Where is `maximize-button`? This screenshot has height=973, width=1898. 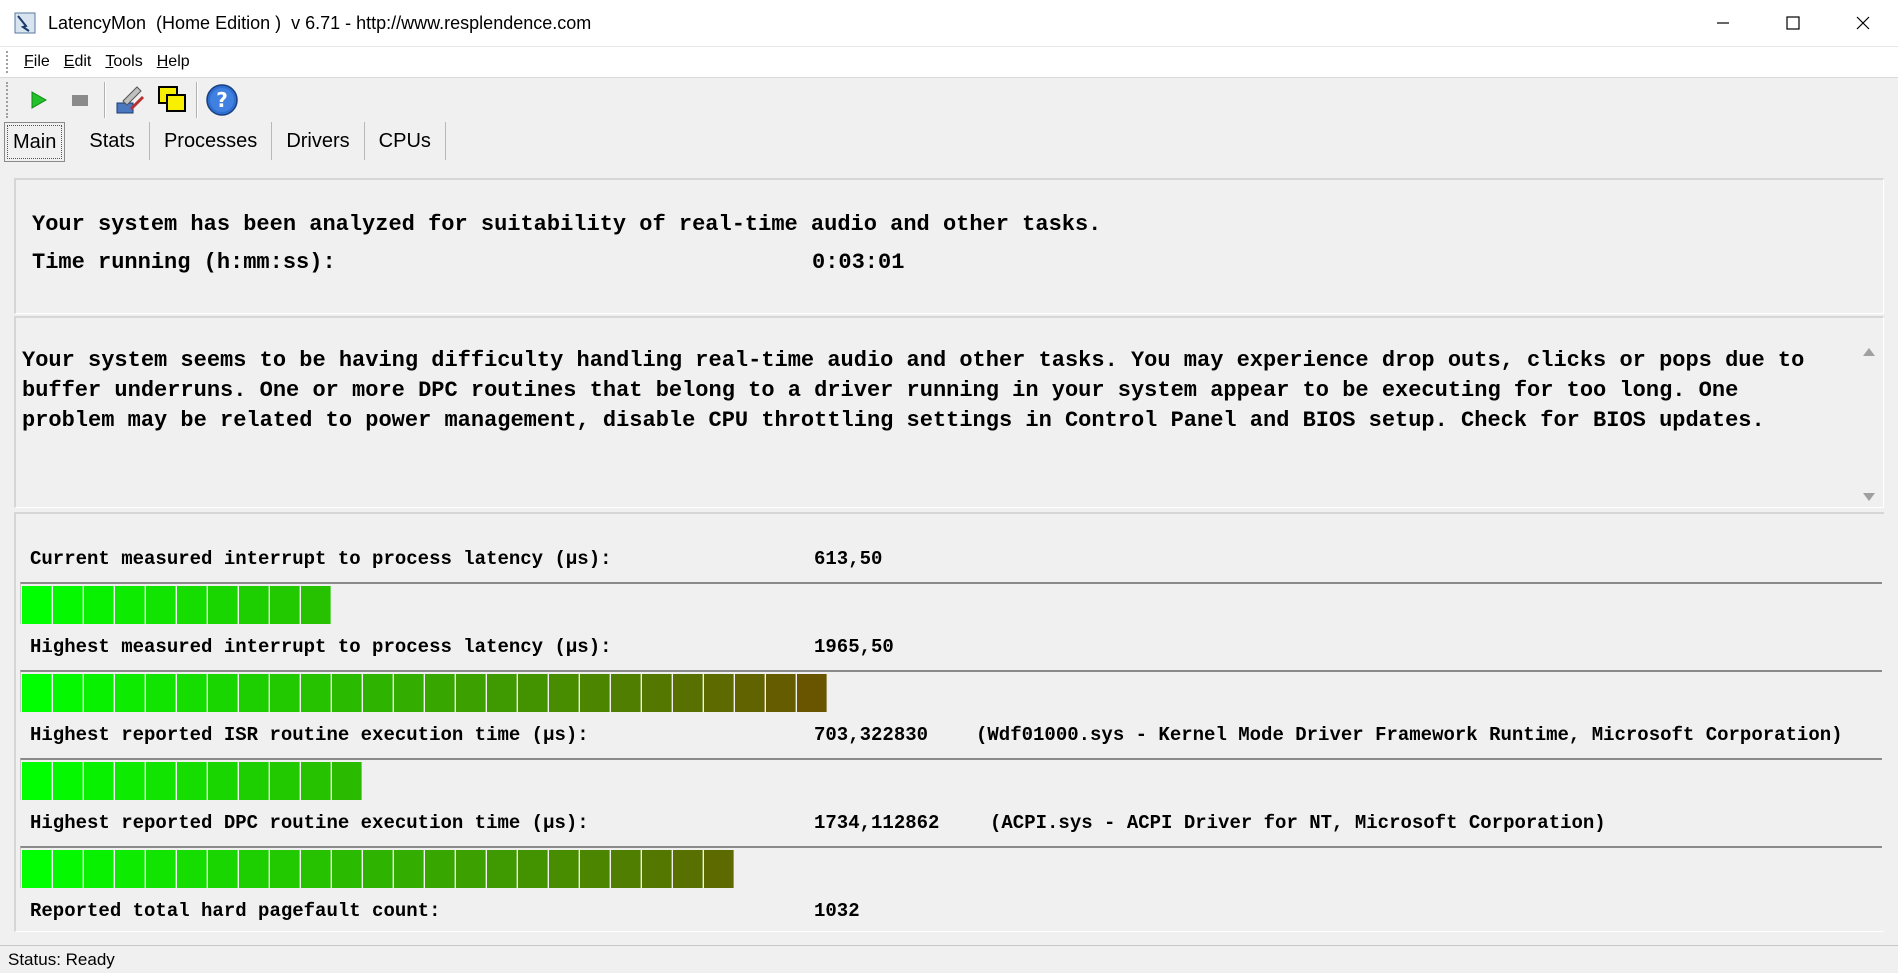
maximize-button is located at coordinates (1793, 23).